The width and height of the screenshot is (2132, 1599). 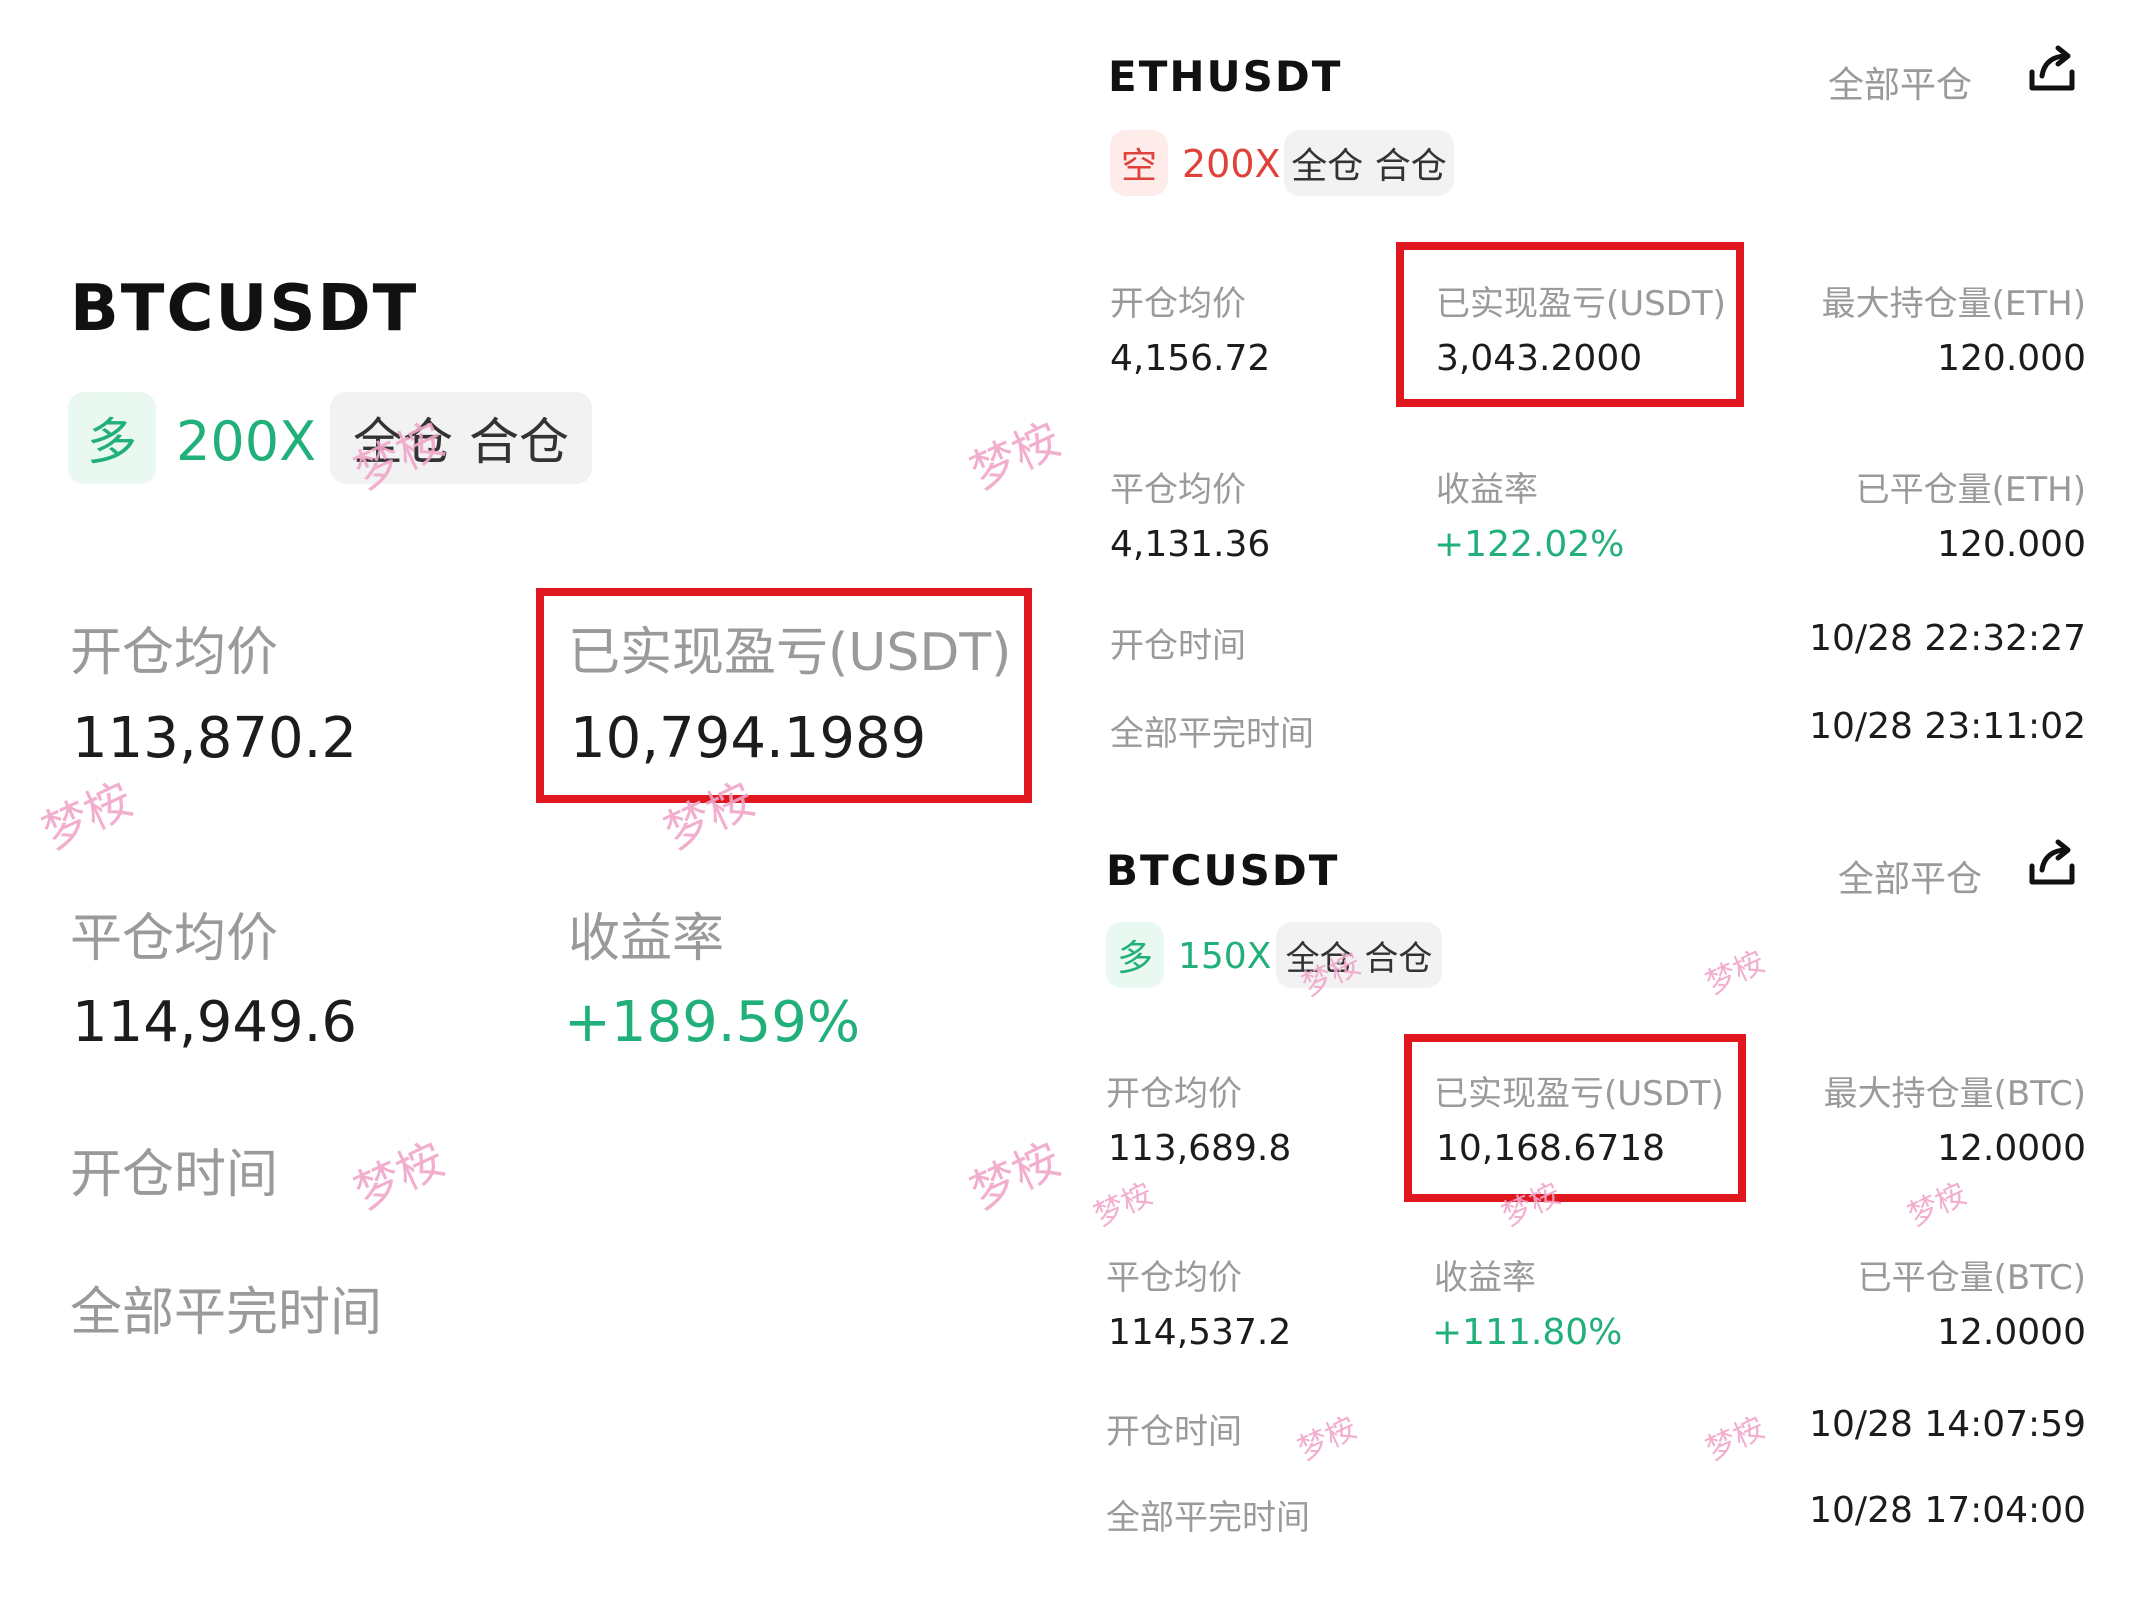 I want to click on btc-realized-pnl-label: 已实现盈亏(USDT), so click(x=1579, y=1094).